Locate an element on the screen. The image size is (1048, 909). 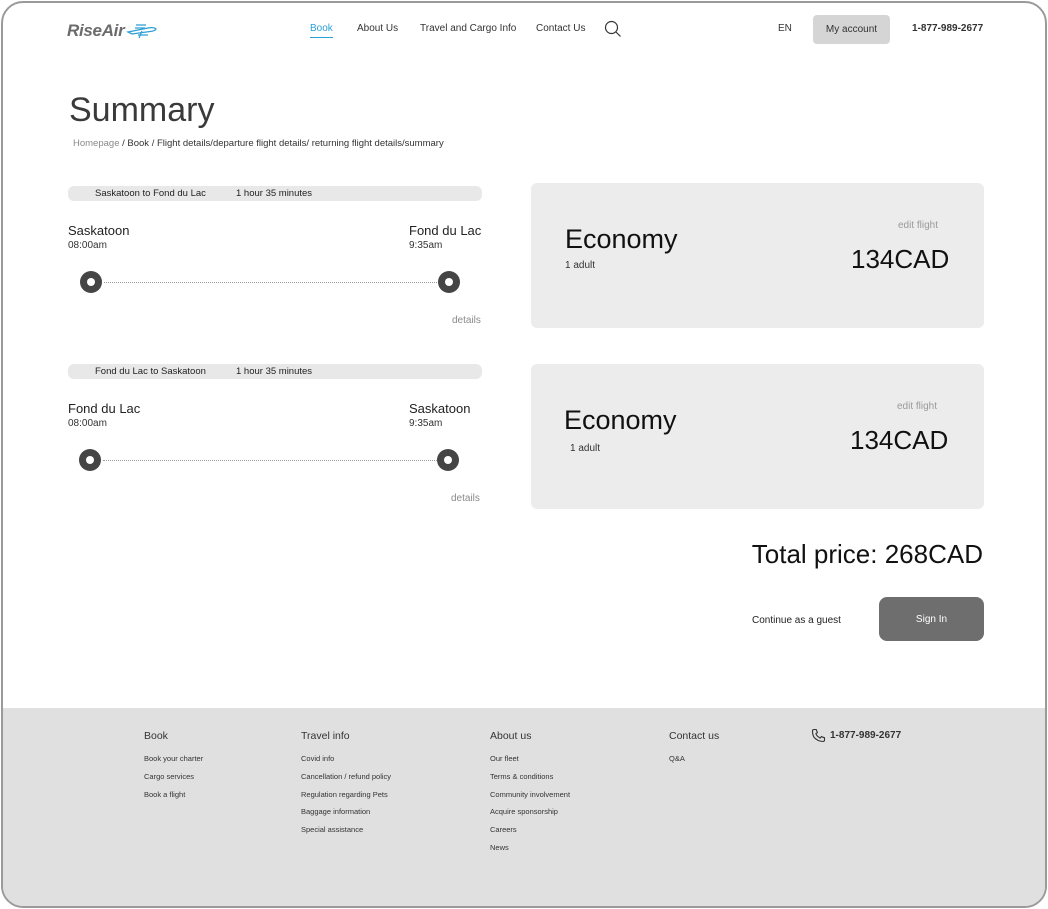
footer-heading: Contact us is located at coordinates (694, 736).